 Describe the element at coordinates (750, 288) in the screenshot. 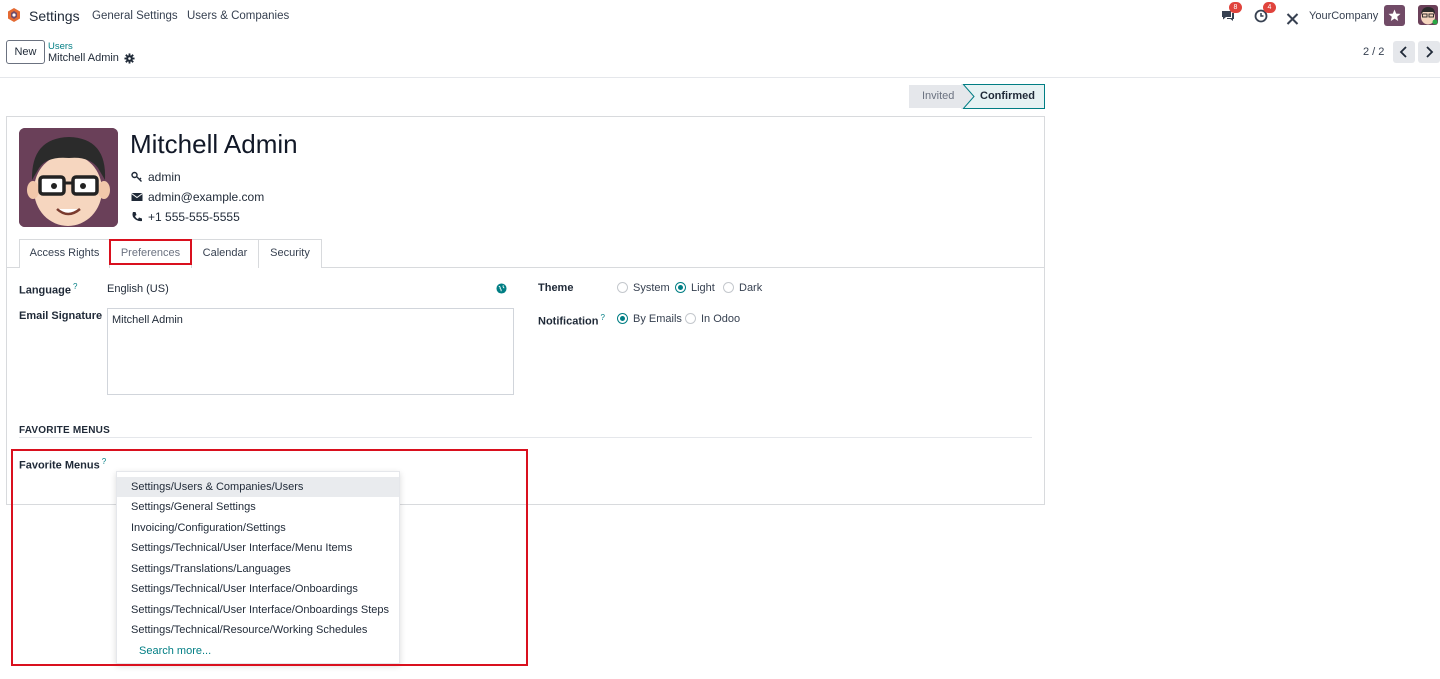

I see `theme-dark-label: Dark` at that location.